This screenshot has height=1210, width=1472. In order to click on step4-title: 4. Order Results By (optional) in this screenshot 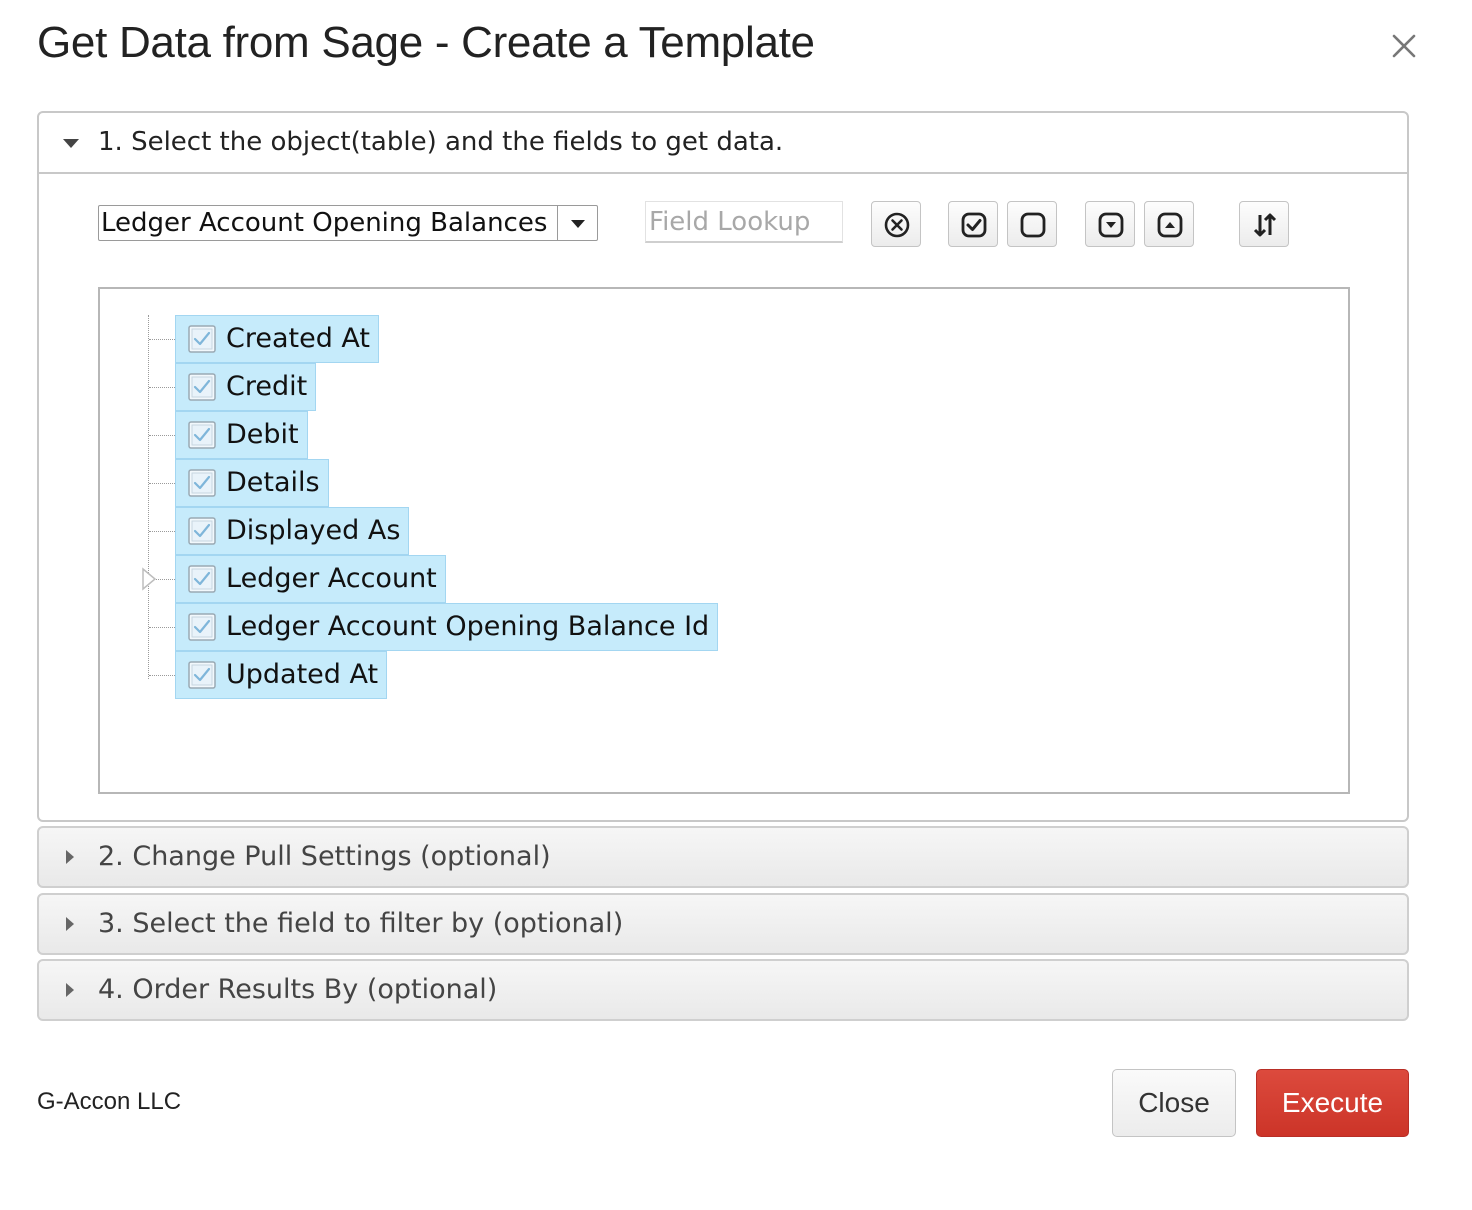, I will do `click(298, 989)`.